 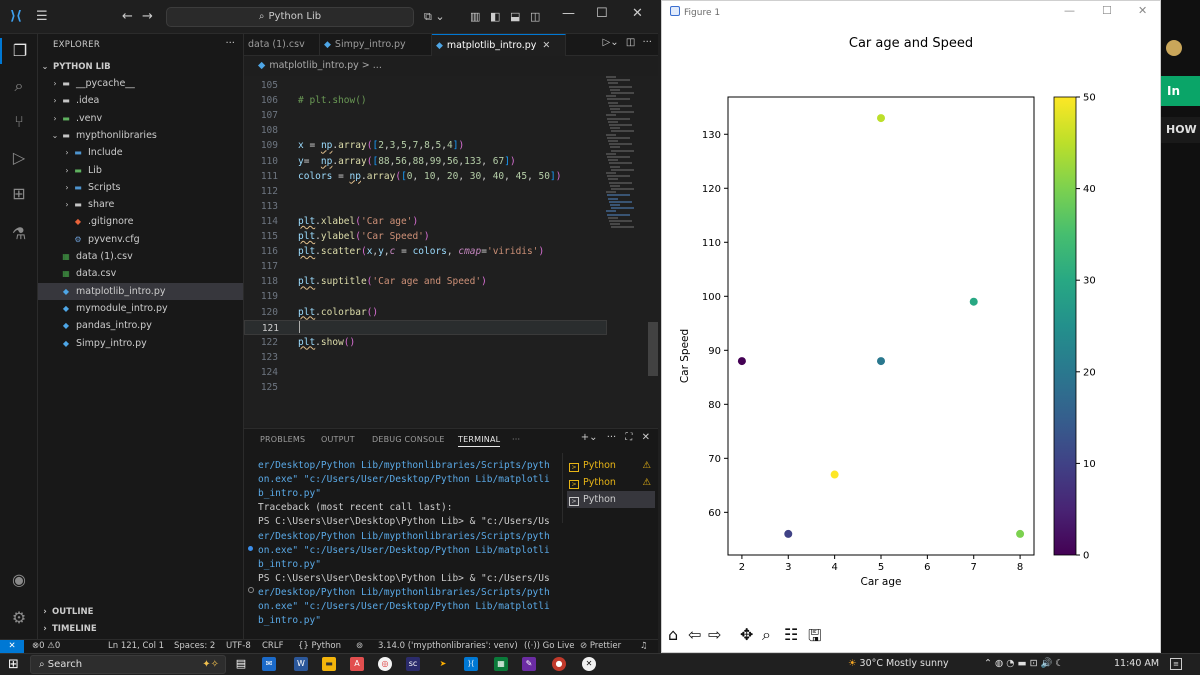 I want to click on tree-item: ◆ mymodule_intro.py, so click(x=140, y=308).